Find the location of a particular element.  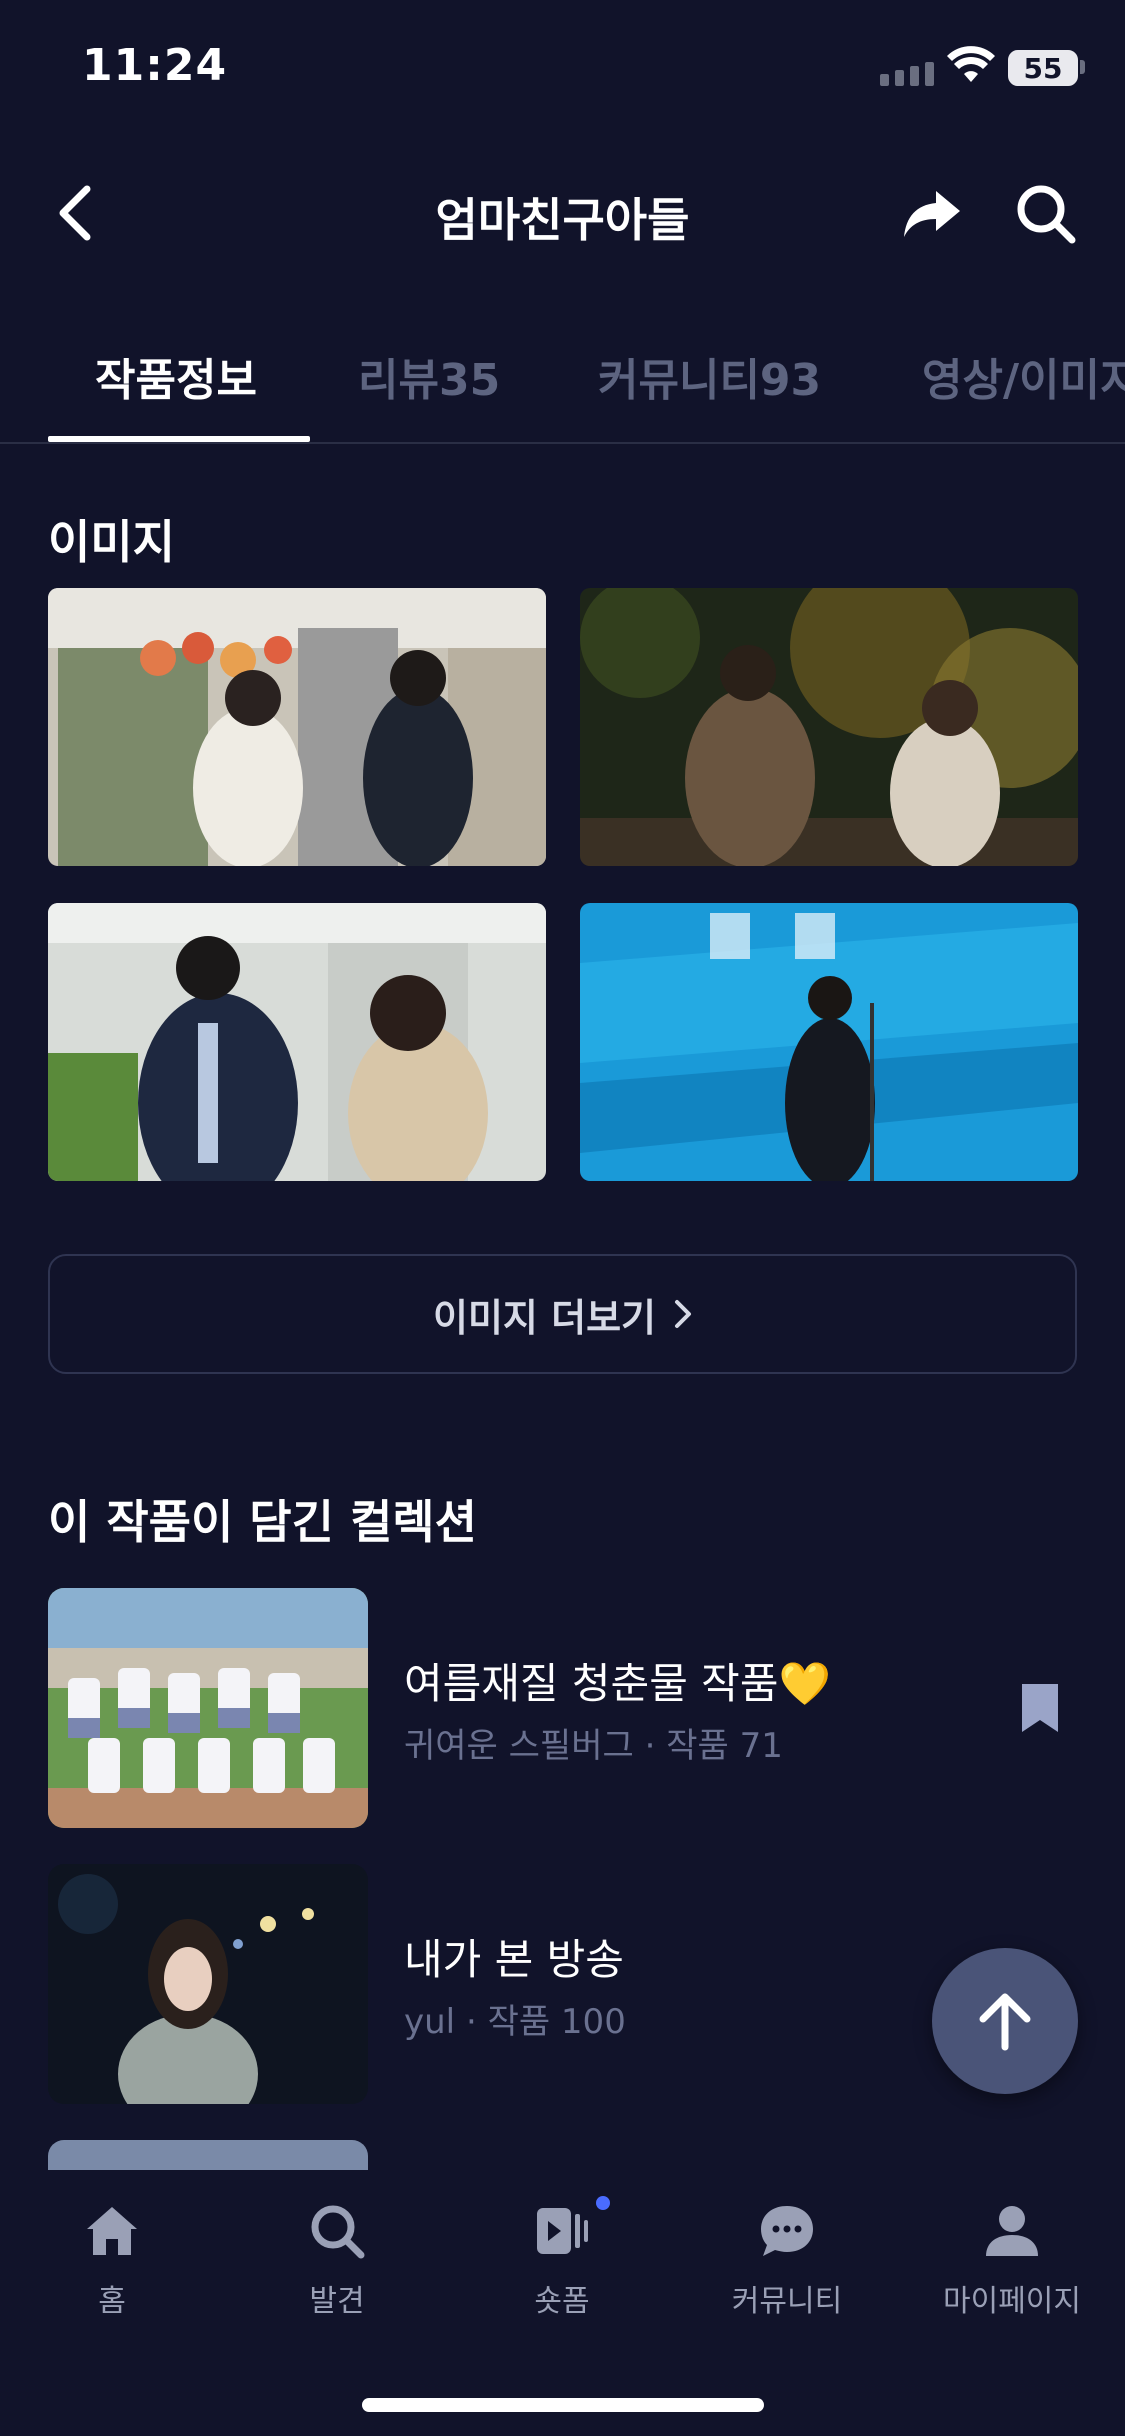

more-images-label: 이미지 더보기 is located at coordinates (544, 1317).